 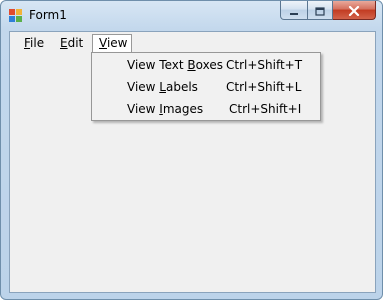 I want to click on menu-item-label: View Images, so click(x=165, y=109).